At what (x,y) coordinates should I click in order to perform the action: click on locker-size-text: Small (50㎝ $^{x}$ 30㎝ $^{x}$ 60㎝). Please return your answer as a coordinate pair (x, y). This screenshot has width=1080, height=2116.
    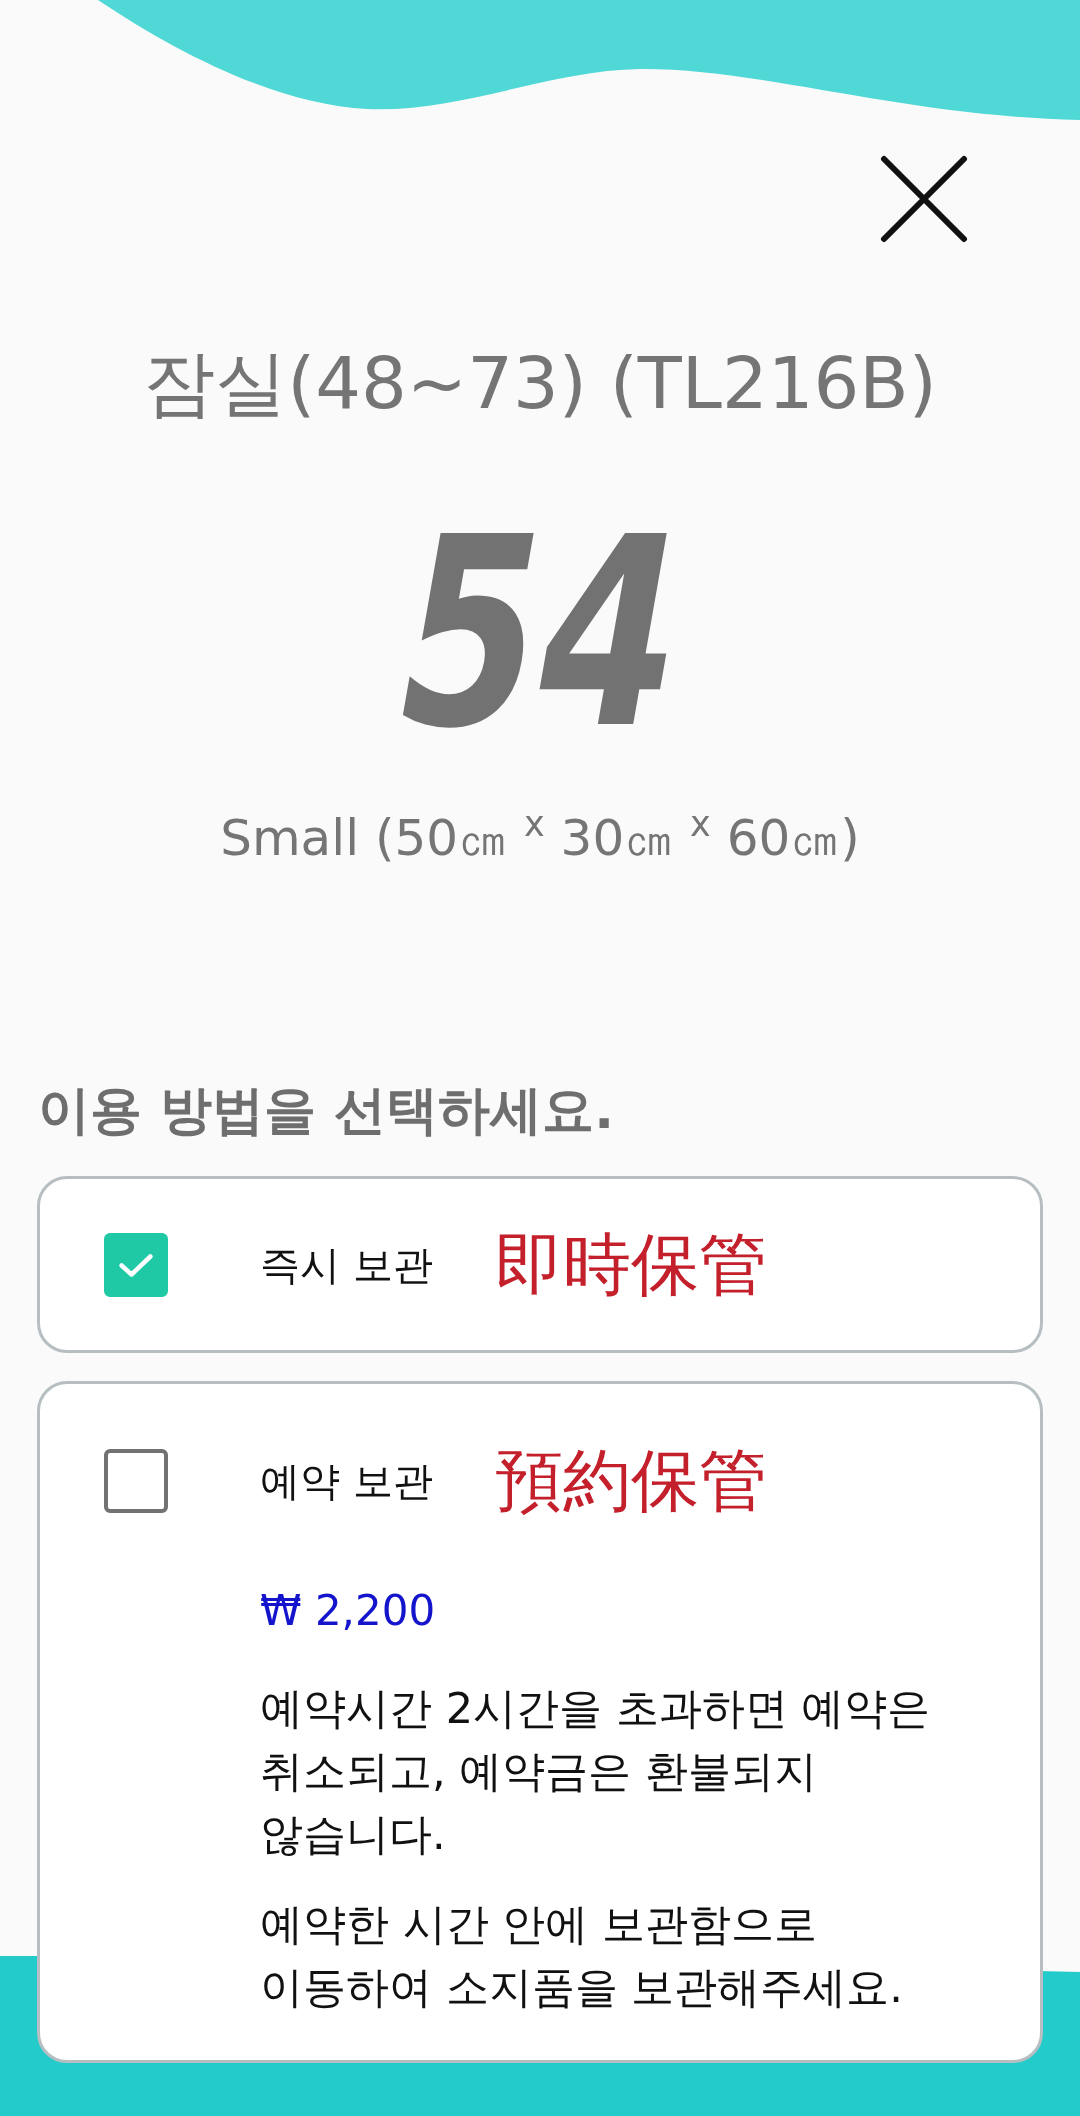
    Looking at the image, I should click on (540, 838).